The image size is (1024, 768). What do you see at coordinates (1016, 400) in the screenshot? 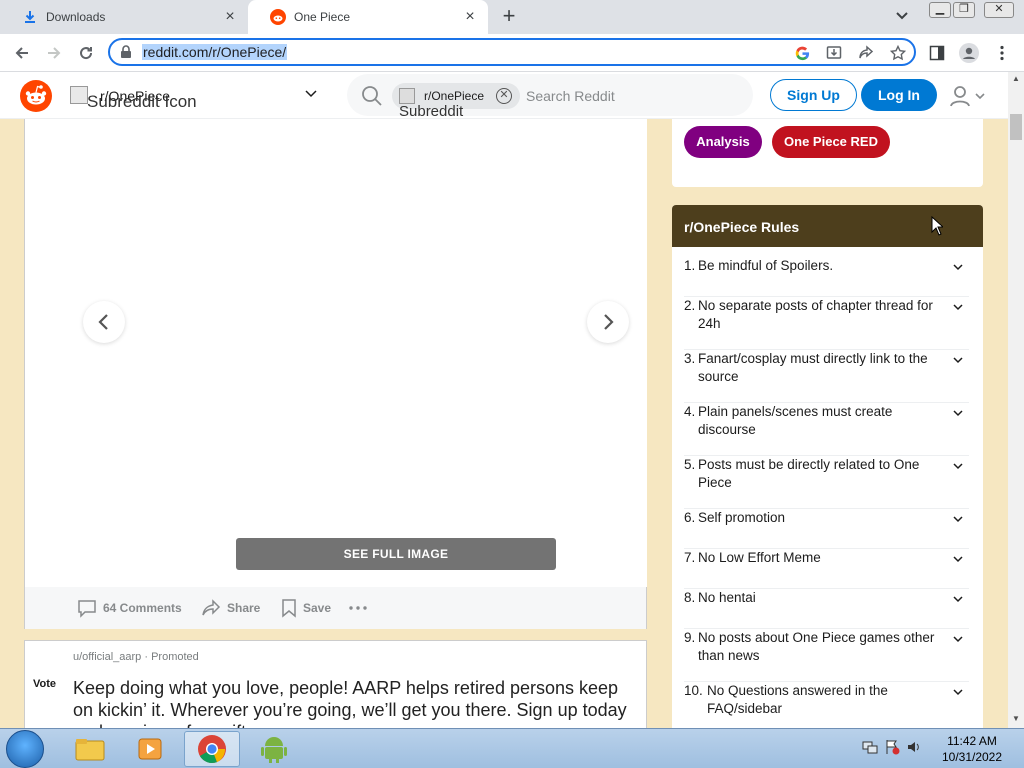
I see `vertical-scrollbar: ▲ ▼` at bounding box center [1016, 400].